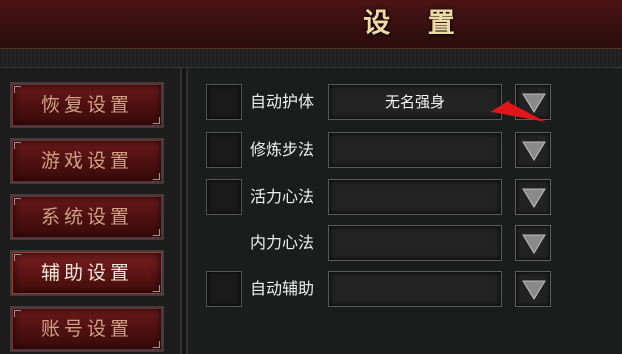  I want to click on auto-assist-label: 自动辅助, so click(281, 288).